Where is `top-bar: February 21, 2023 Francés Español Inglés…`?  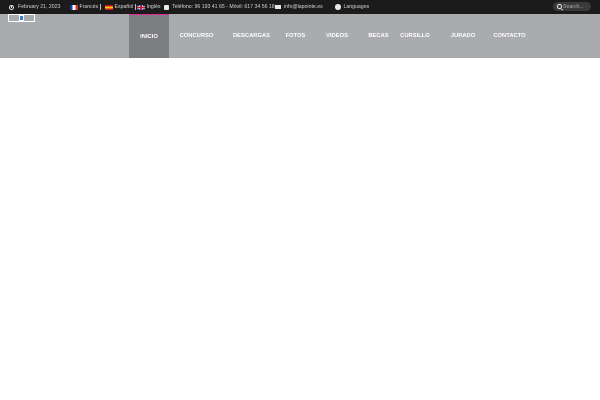 top-bar: February 21, 2023 Francés Español Inglés… is located at coordinates (300, 7).